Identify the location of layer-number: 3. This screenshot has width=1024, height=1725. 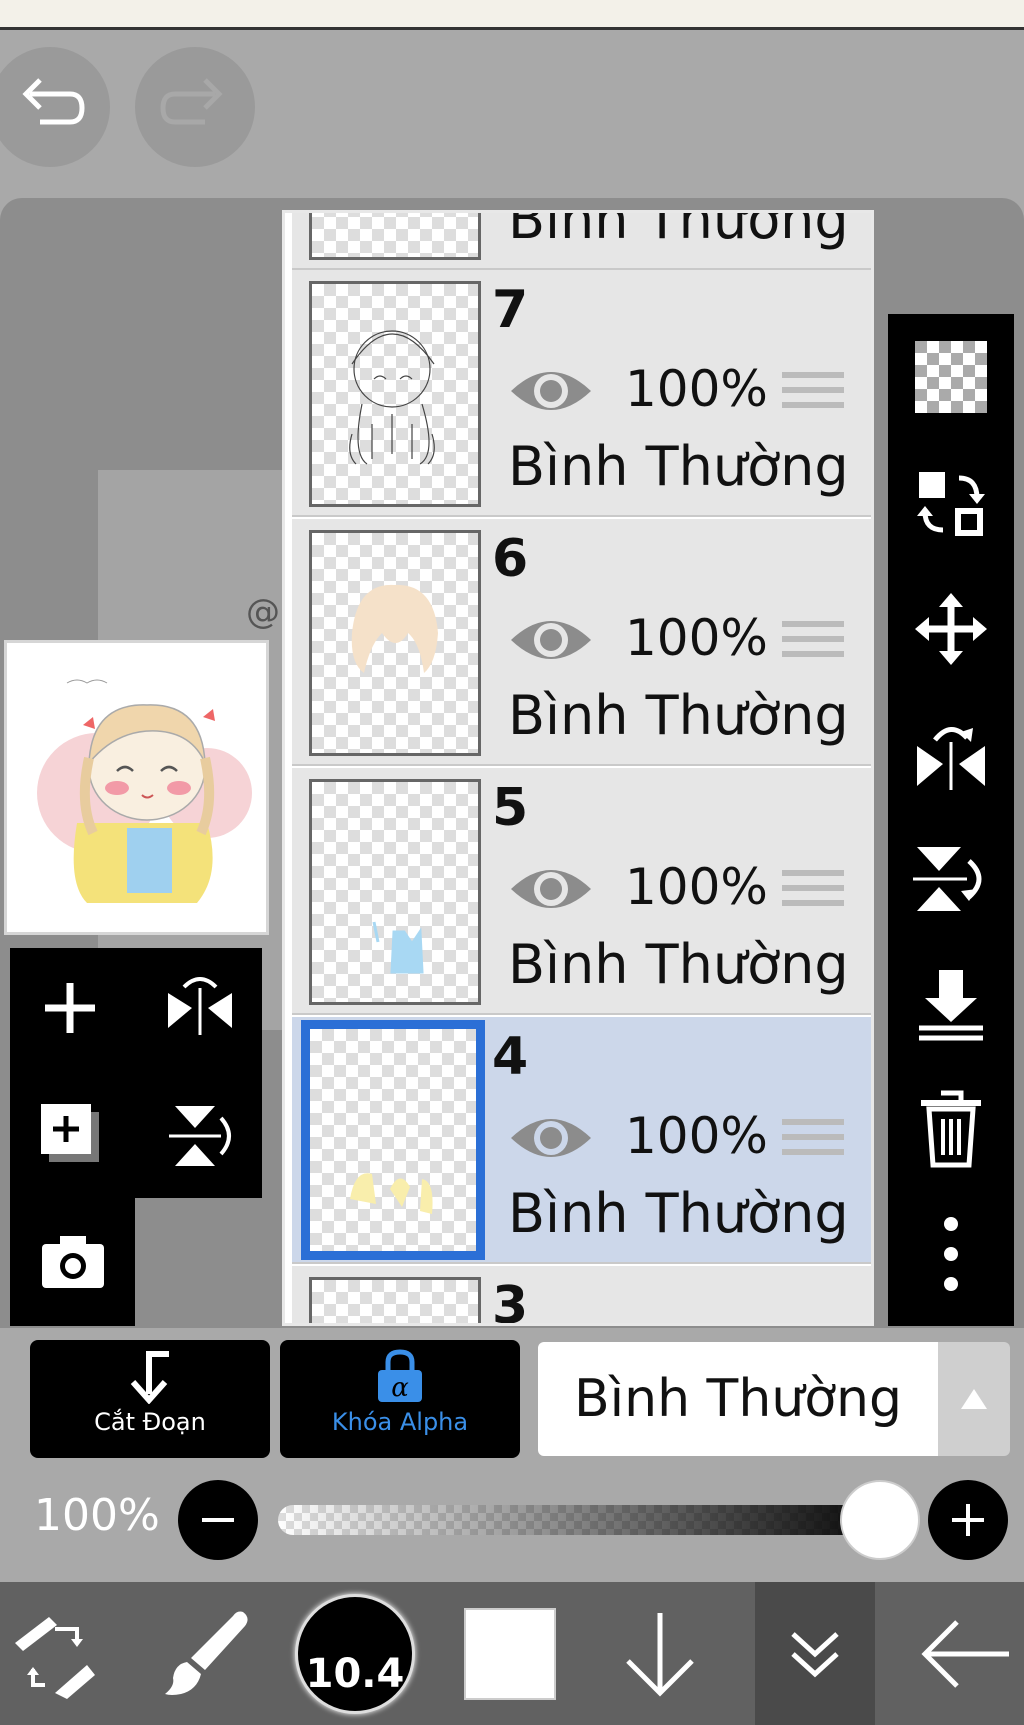
(510, 1301).